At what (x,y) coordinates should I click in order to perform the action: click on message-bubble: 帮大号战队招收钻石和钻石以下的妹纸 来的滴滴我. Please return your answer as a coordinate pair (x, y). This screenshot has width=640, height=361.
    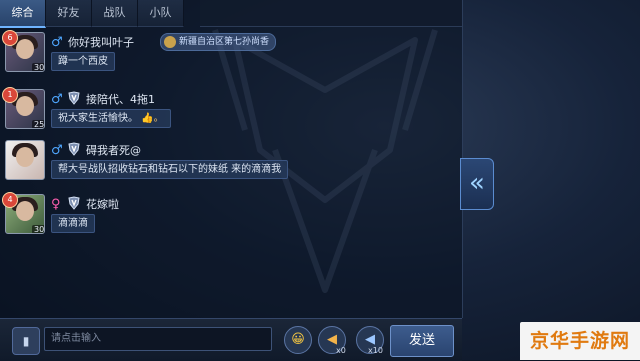
    Looking at the image, I should click on (170, 169).